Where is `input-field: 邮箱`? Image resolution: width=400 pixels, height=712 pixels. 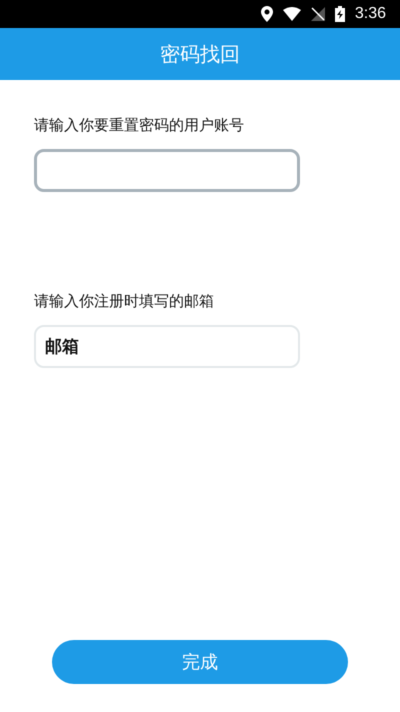
input-field: 邮箱 is located at coordinates (167, 346).